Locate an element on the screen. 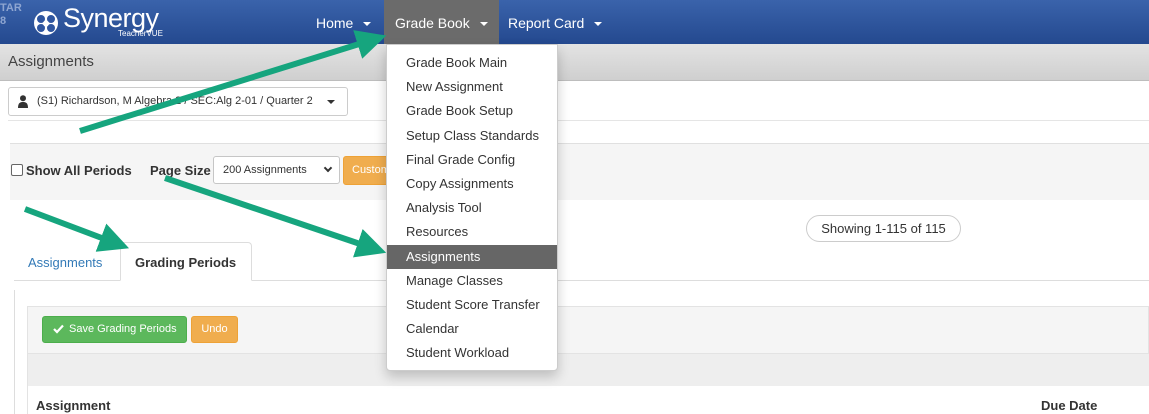  page-size-select: 200 Assignments is located at coordinates (276, 170).